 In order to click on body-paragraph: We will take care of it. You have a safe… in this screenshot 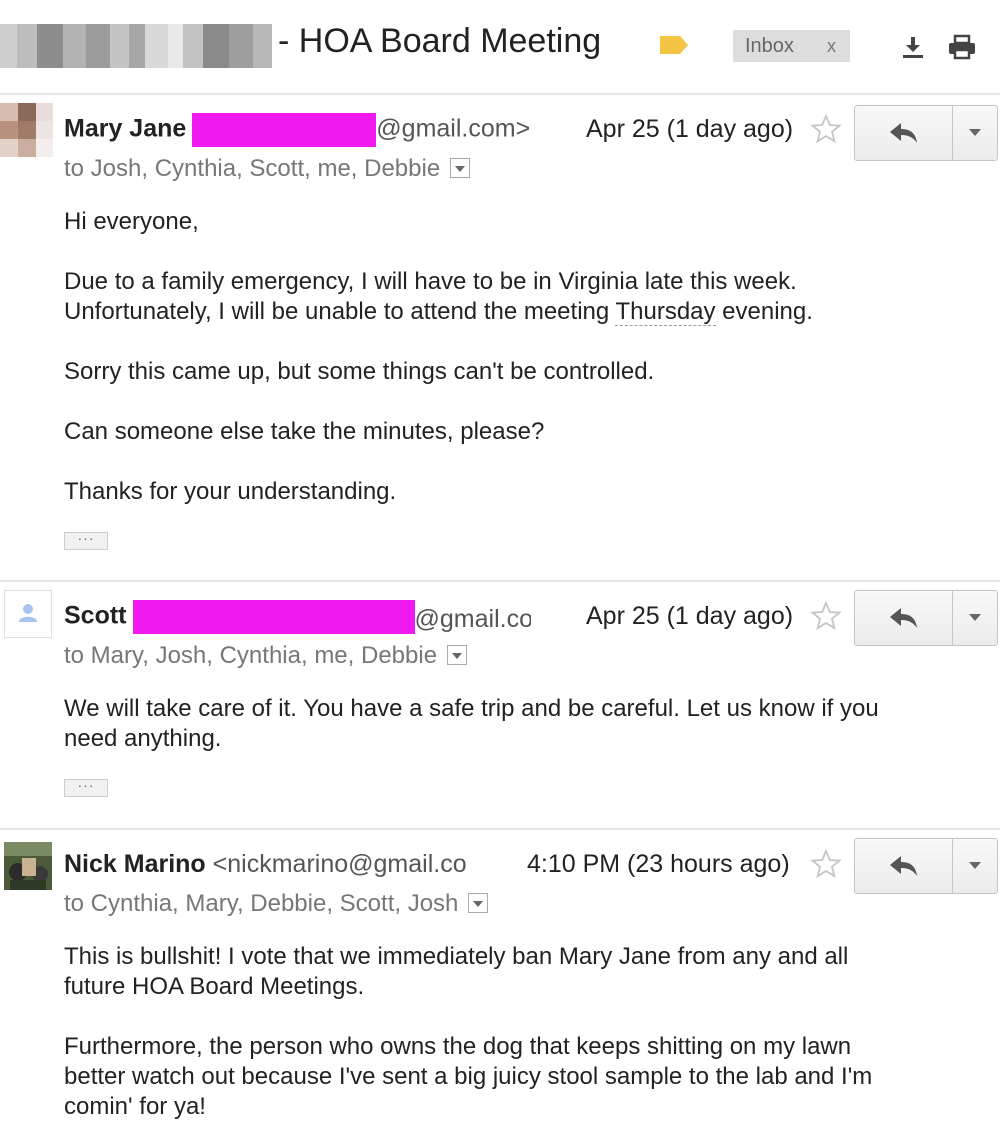, I will do `click(524, 724)`.